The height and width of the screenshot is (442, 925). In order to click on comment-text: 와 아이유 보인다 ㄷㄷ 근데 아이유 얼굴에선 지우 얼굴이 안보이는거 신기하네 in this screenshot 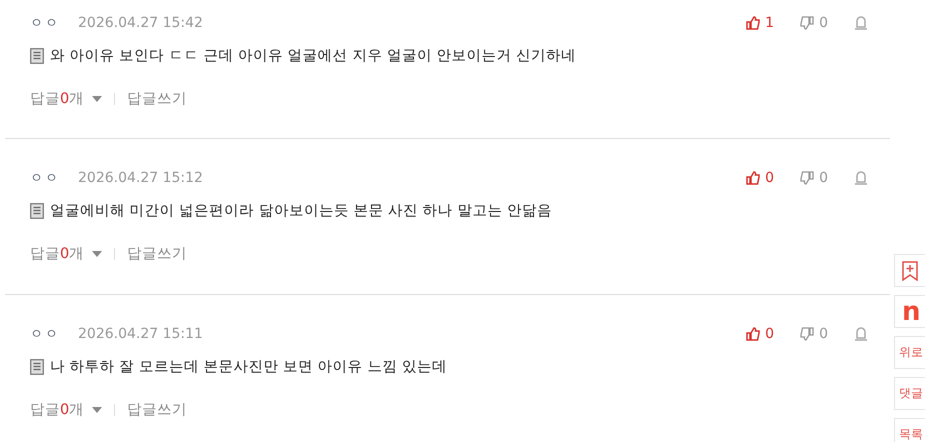, I will do `click(313, 56)`.